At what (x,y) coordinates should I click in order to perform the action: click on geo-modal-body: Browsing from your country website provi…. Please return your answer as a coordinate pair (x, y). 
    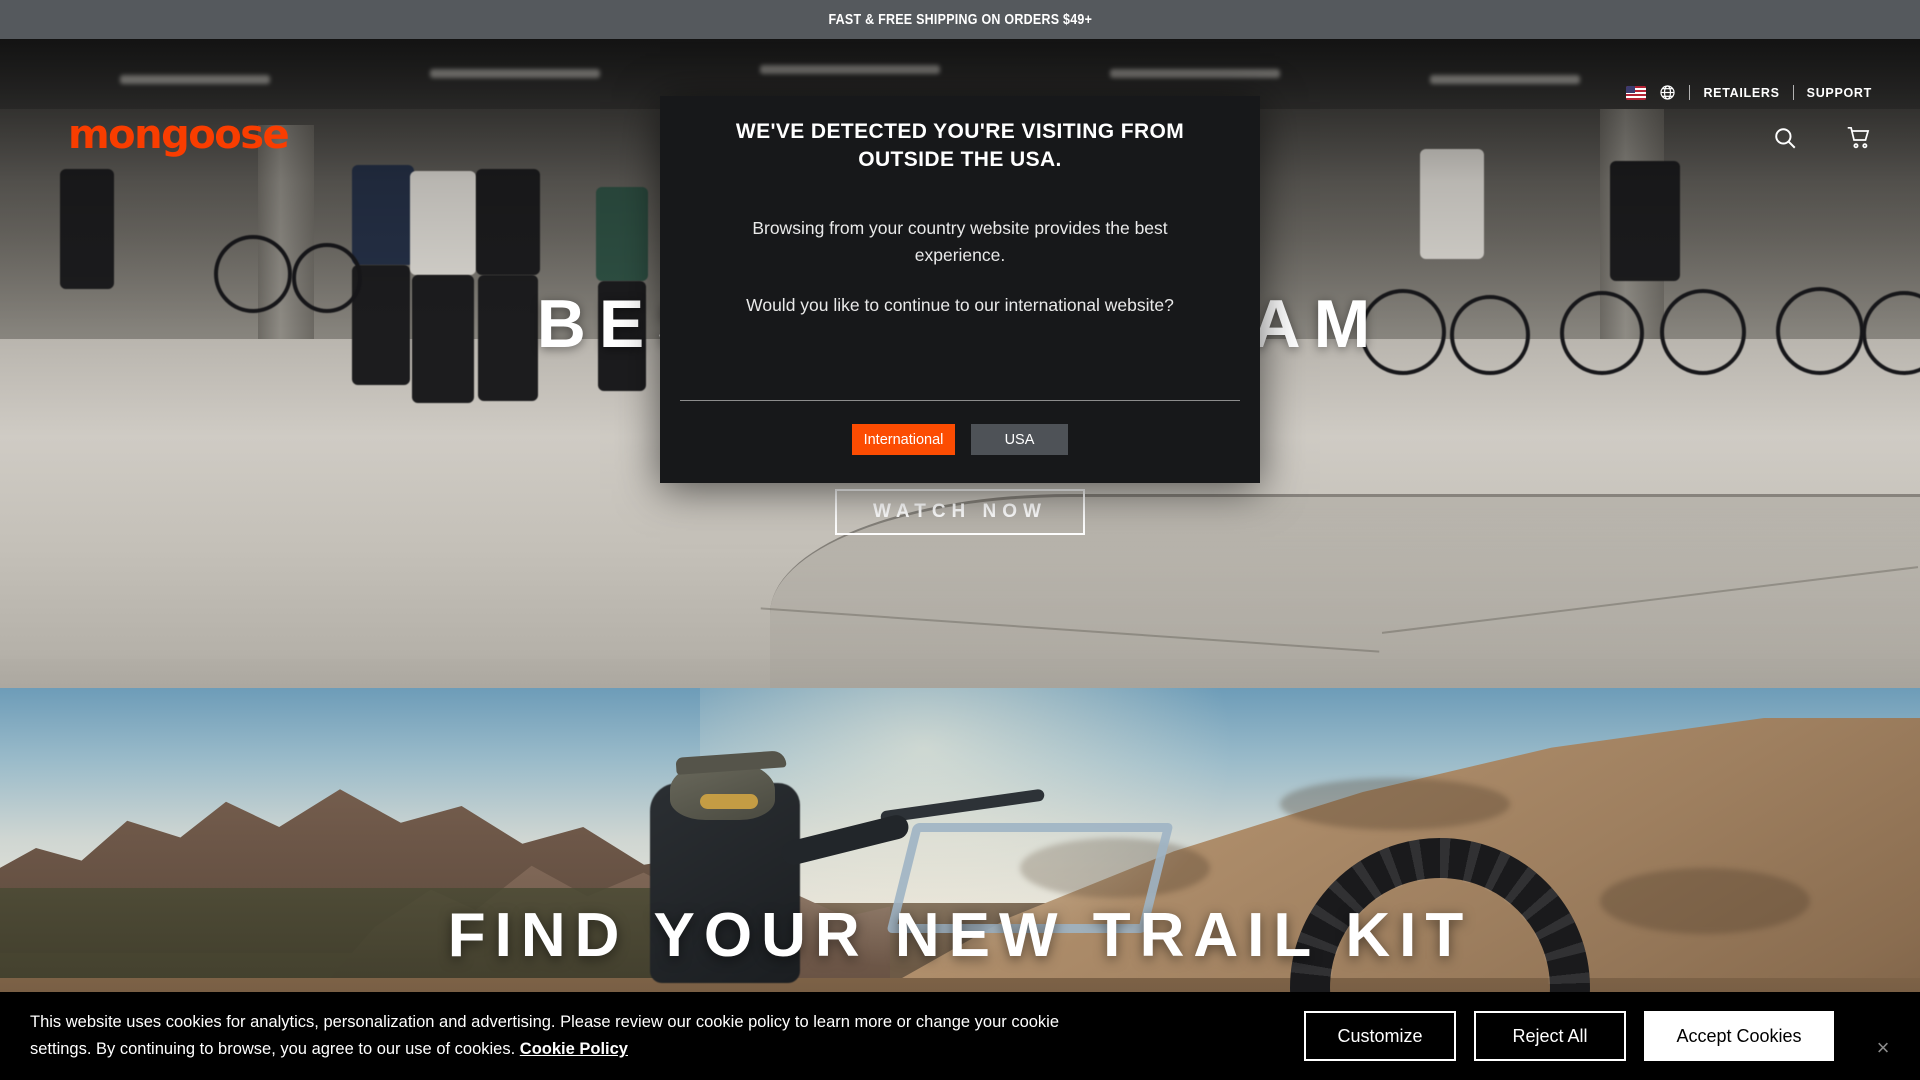
    Looking at the image, I should click on (960, 266).